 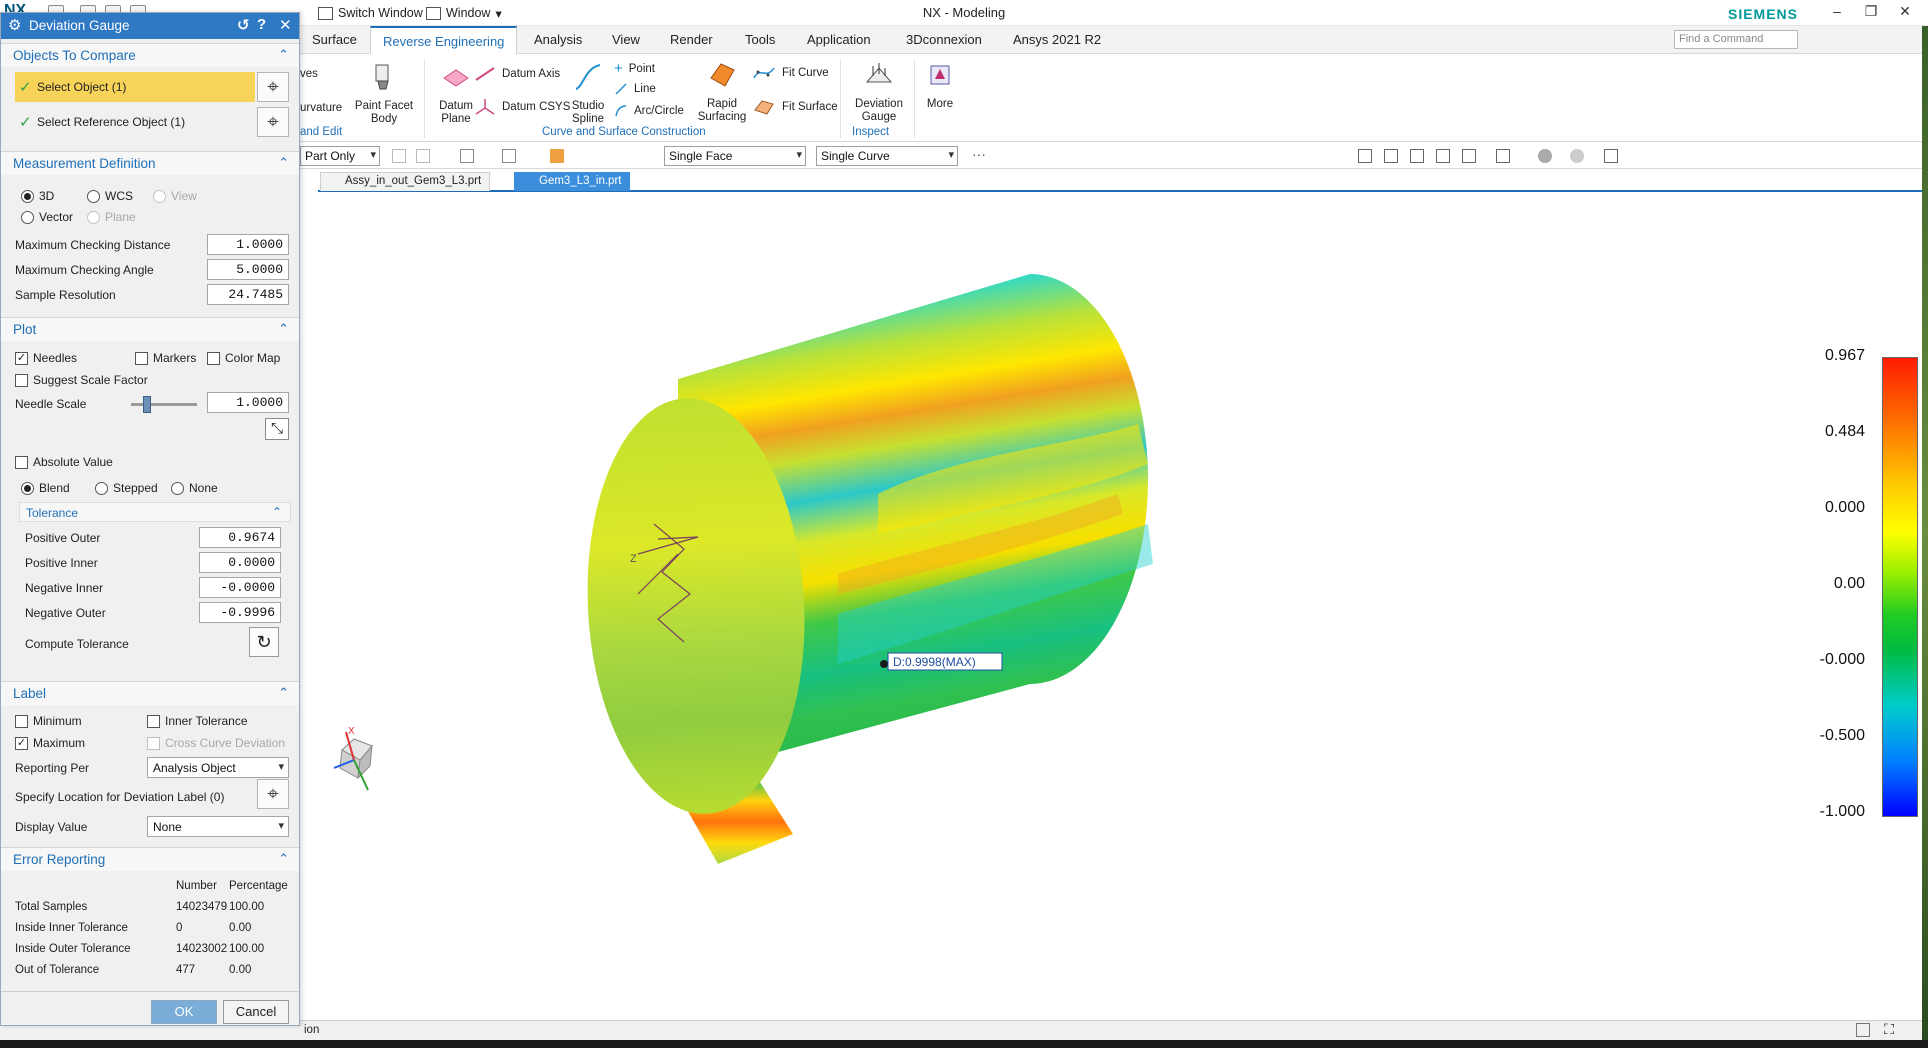 What do you see at coordinates (1837, 13) in the screenshot?
I see `minimize-icon: –` at bounding box center [1837, 13].